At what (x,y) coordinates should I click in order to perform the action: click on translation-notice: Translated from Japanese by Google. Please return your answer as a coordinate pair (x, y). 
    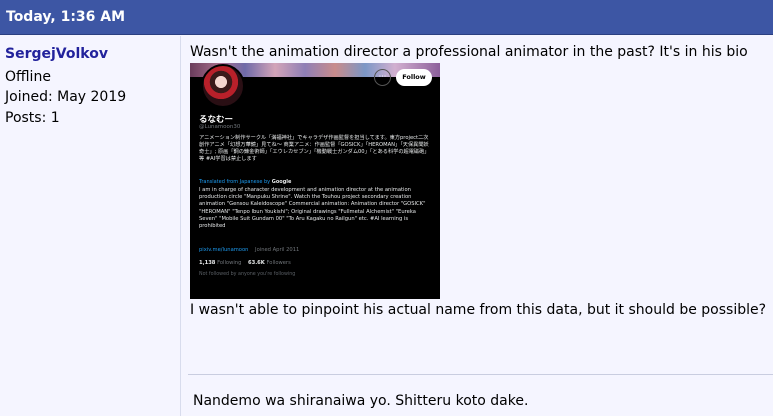
    Looking at the image, I should click on (245, 182).